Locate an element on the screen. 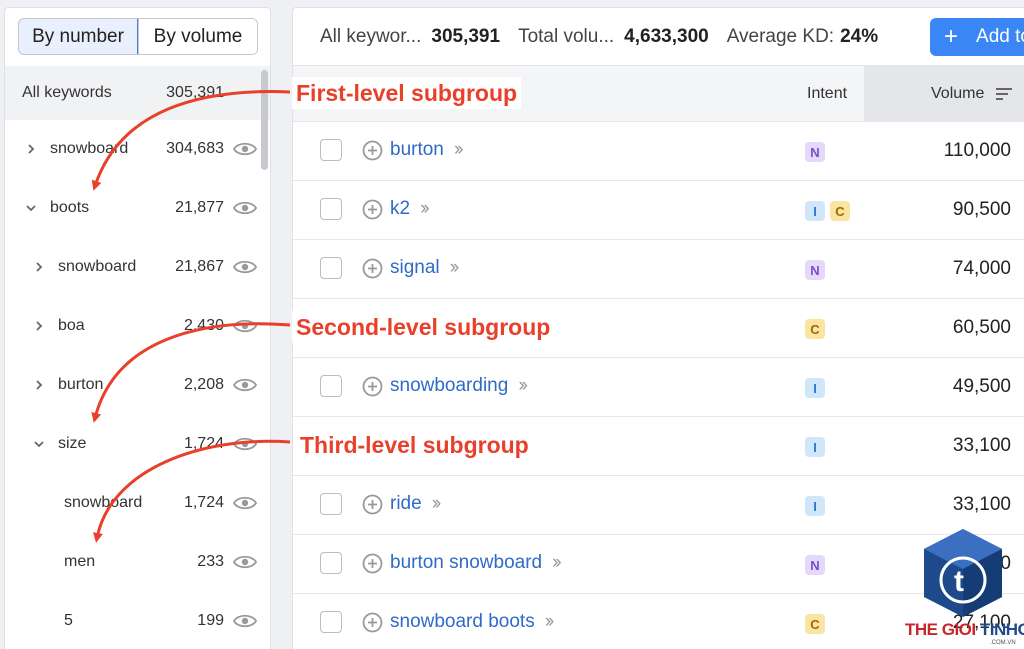 The width and height of the screenshot is (1024, 649). table-row: snowboarding ›› I 49,500 is located at coordinates (658, 387).